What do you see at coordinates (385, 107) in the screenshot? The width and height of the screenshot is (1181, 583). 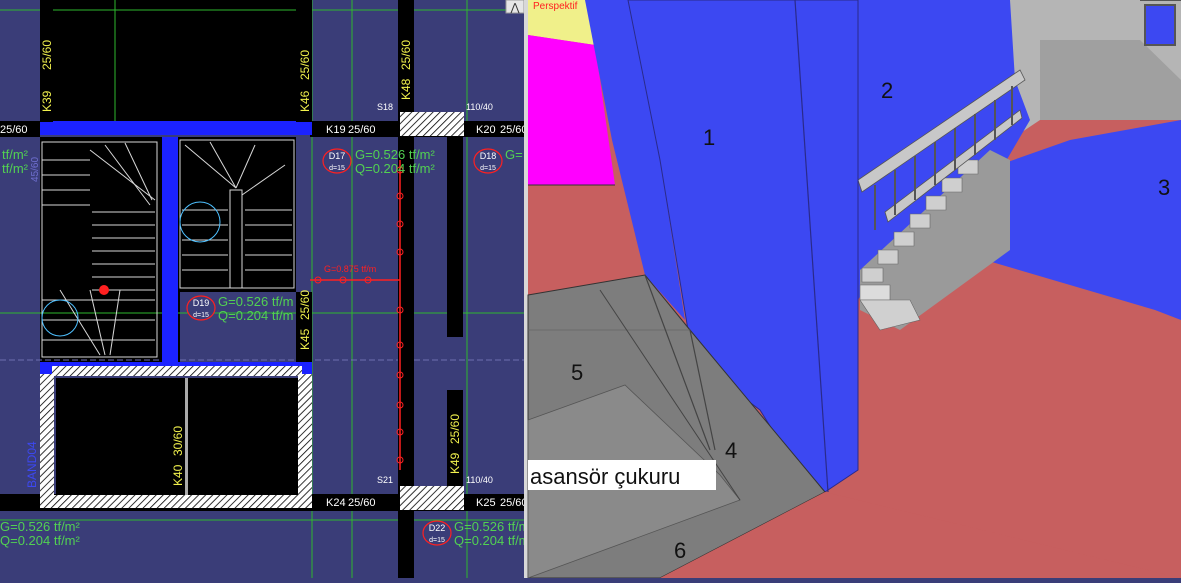 I see `column-tag-s18: S18` at bounding box center [385, 107].